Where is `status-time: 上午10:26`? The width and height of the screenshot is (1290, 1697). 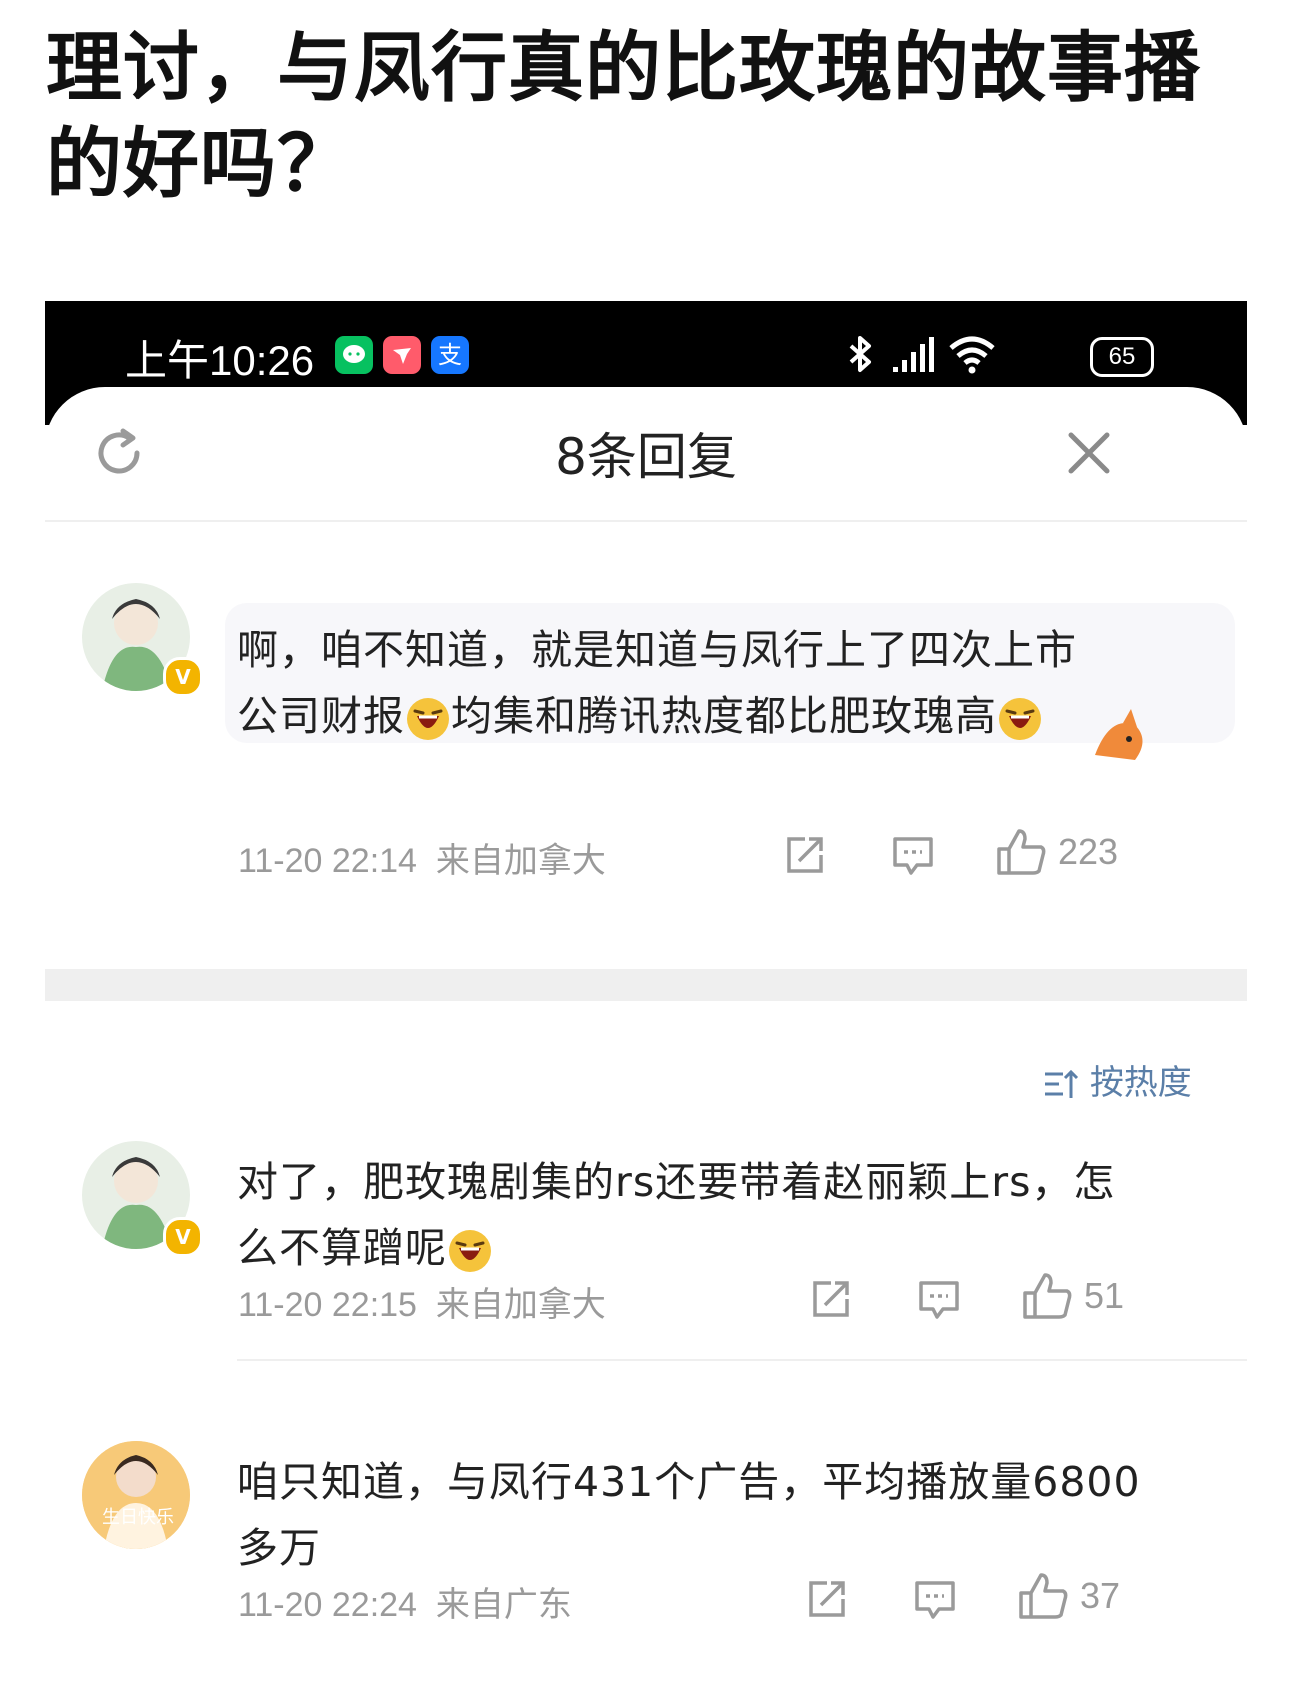
status-time: 上午10:26 is located at coordinates (220, 360).